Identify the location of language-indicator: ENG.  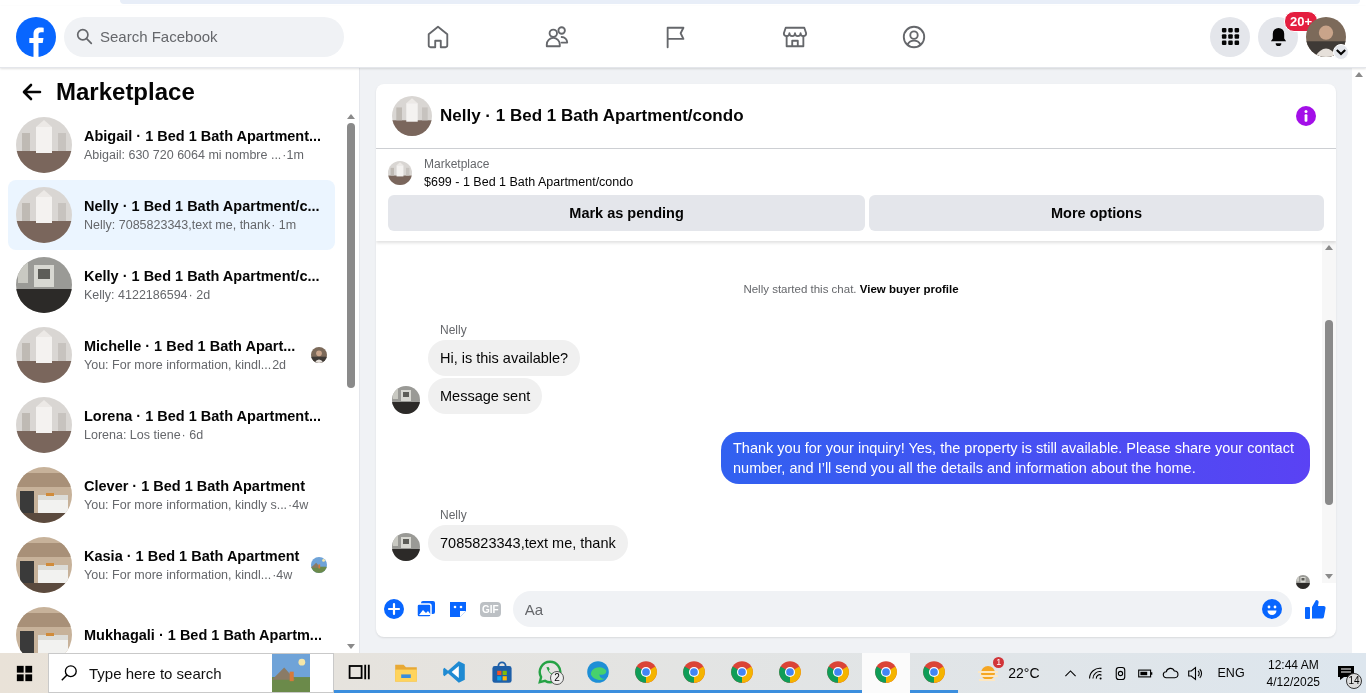
(1231, 673).